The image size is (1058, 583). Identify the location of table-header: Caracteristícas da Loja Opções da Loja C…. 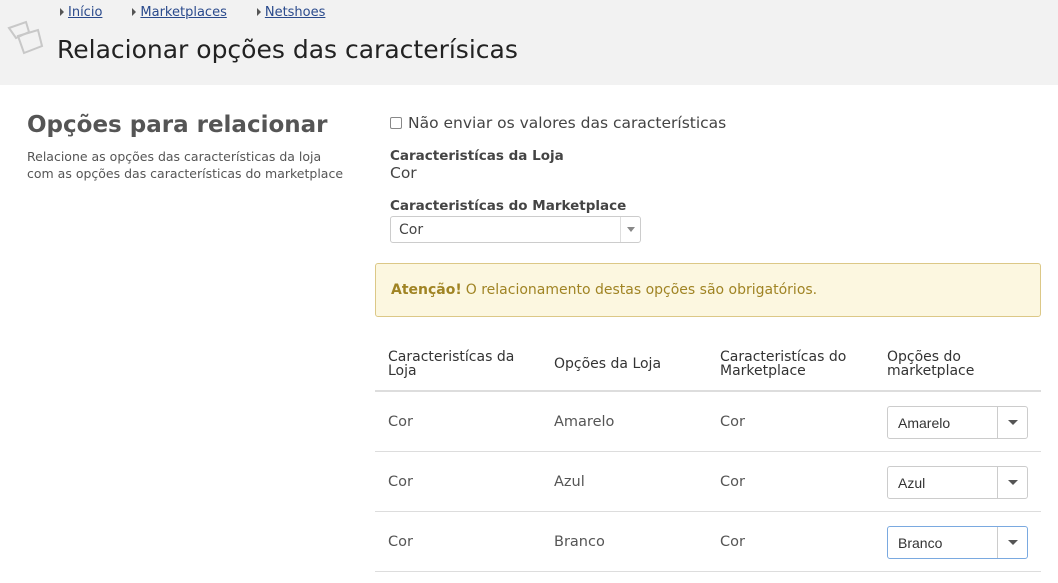
(708, 366).